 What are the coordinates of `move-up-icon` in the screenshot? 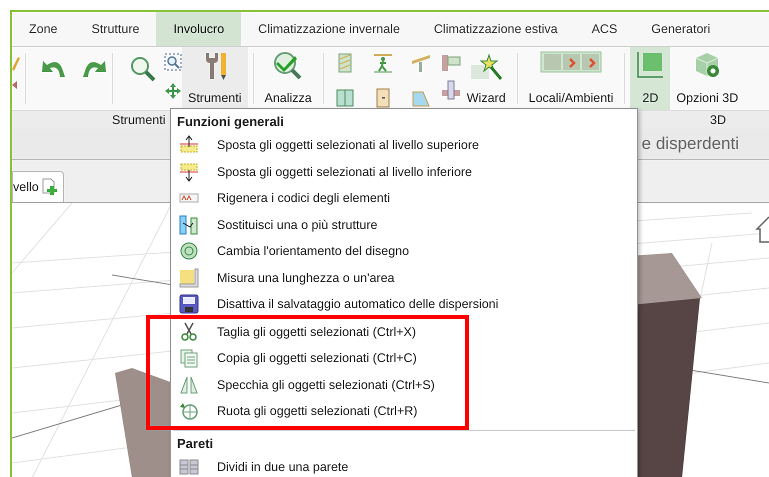 It's located at (189, 145).